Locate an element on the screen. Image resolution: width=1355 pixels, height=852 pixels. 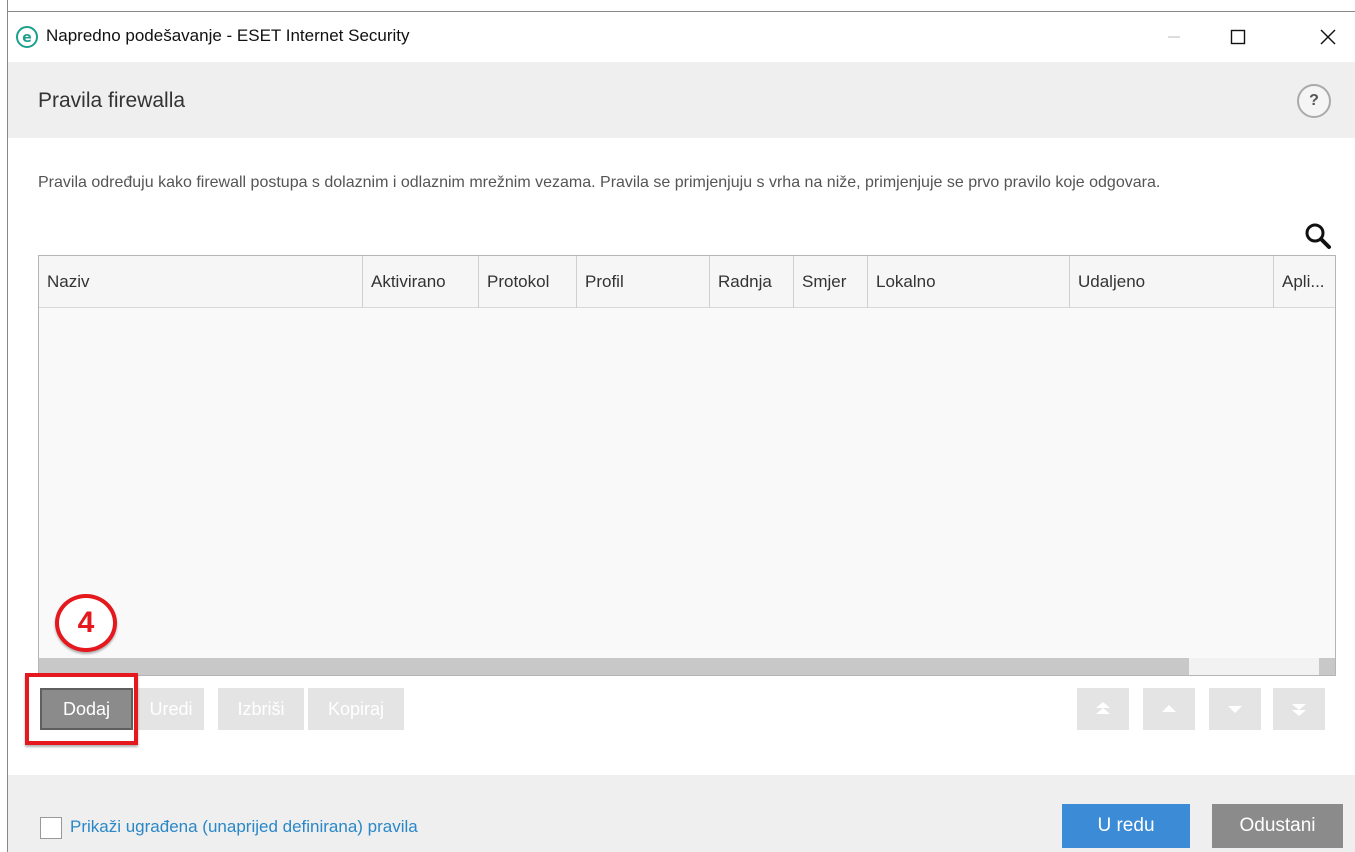
help-glyph: ? is located at coordinates (1314, 100).